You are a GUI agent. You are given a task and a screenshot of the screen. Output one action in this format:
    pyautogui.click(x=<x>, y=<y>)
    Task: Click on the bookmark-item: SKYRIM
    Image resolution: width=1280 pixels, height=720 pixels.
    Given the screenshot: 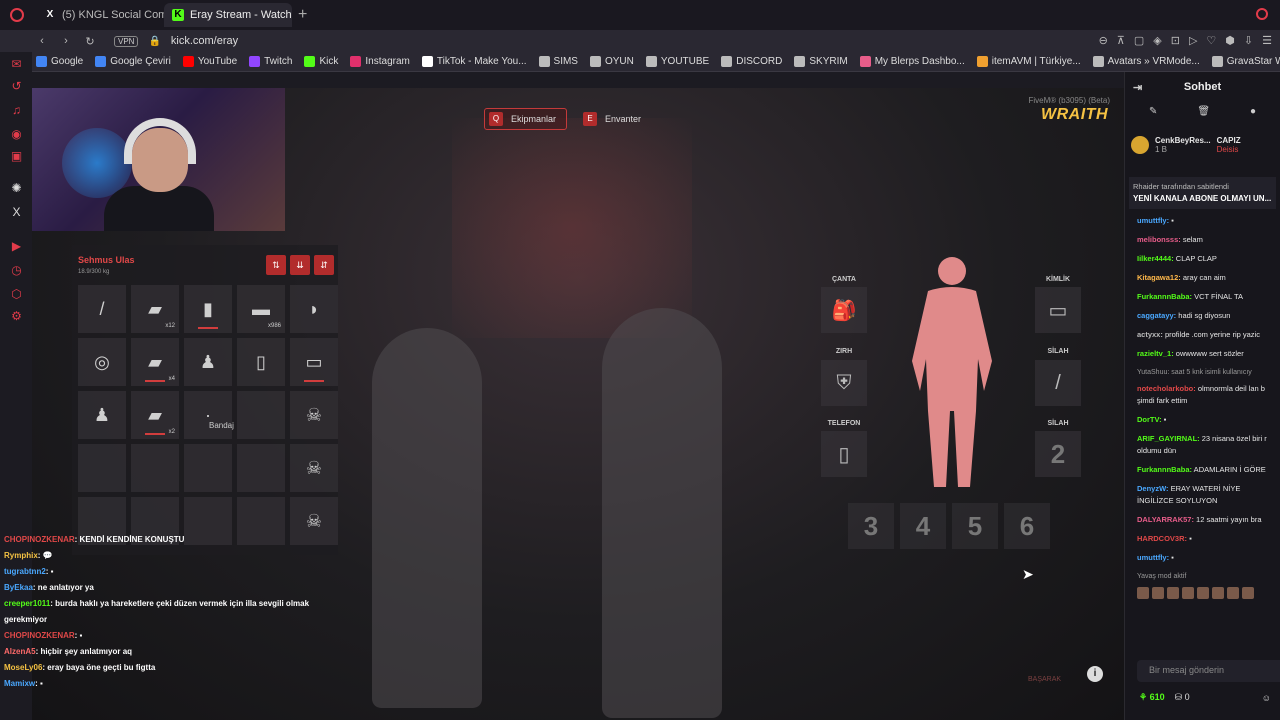 What is the action you would take?
    pyautogui.click(x=821, y=61)
    